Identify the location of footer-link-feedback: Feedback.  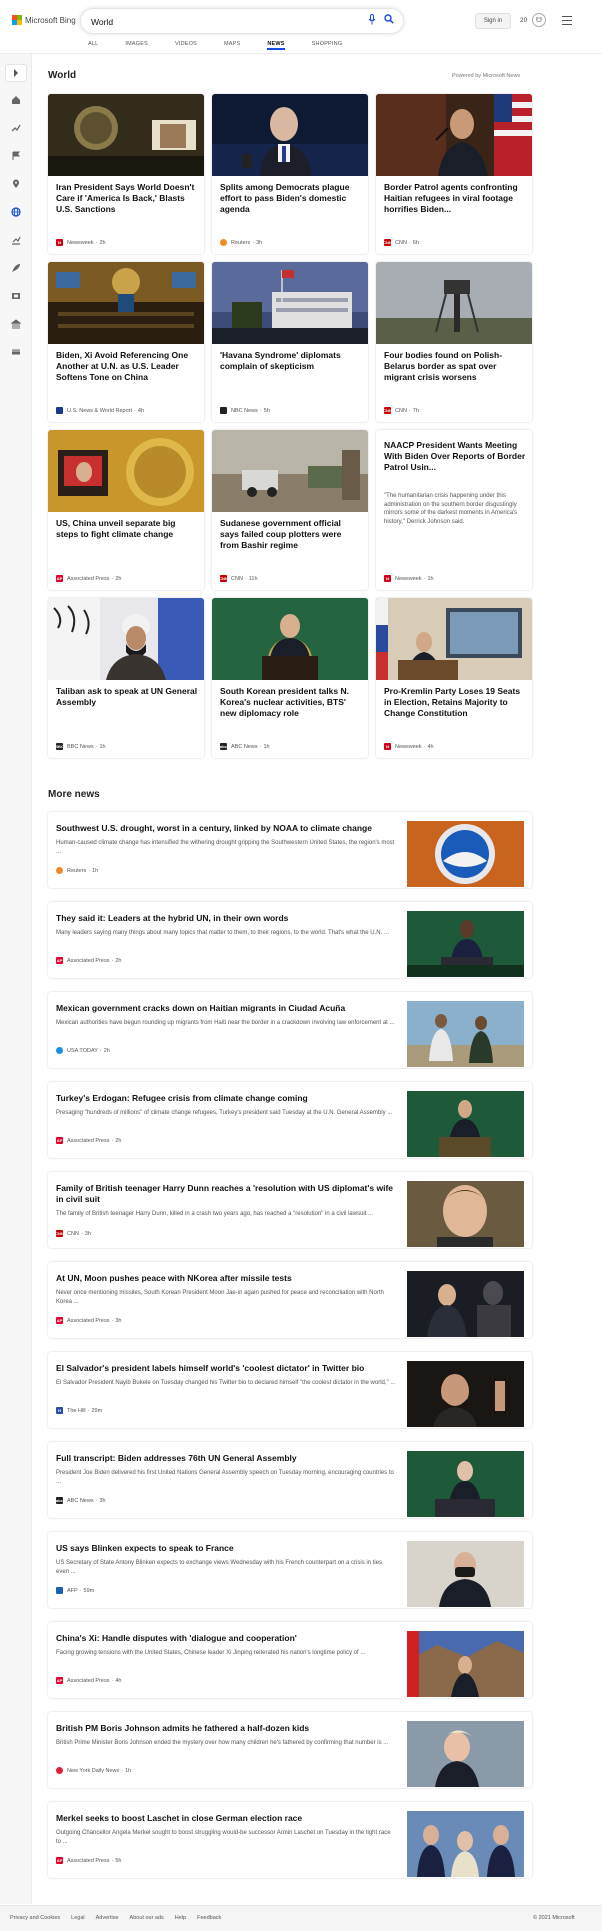
(209, 1918).